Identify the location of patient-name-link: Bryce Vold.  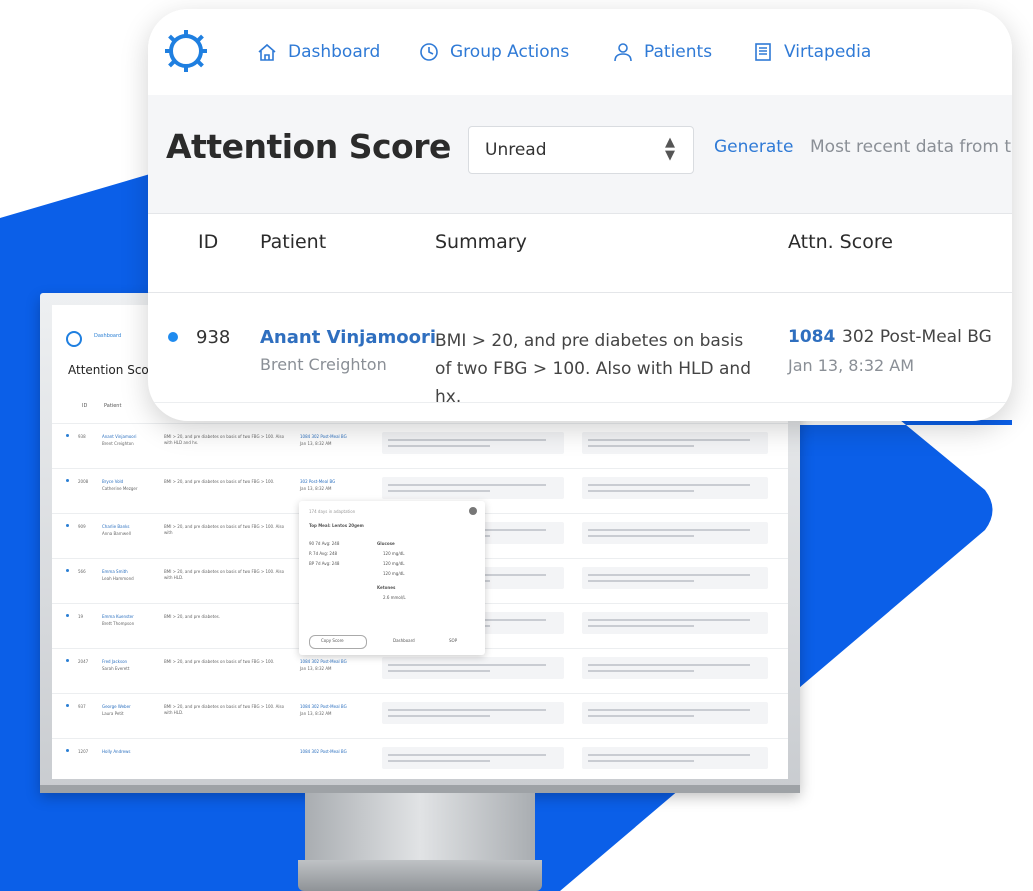
(132, 482).